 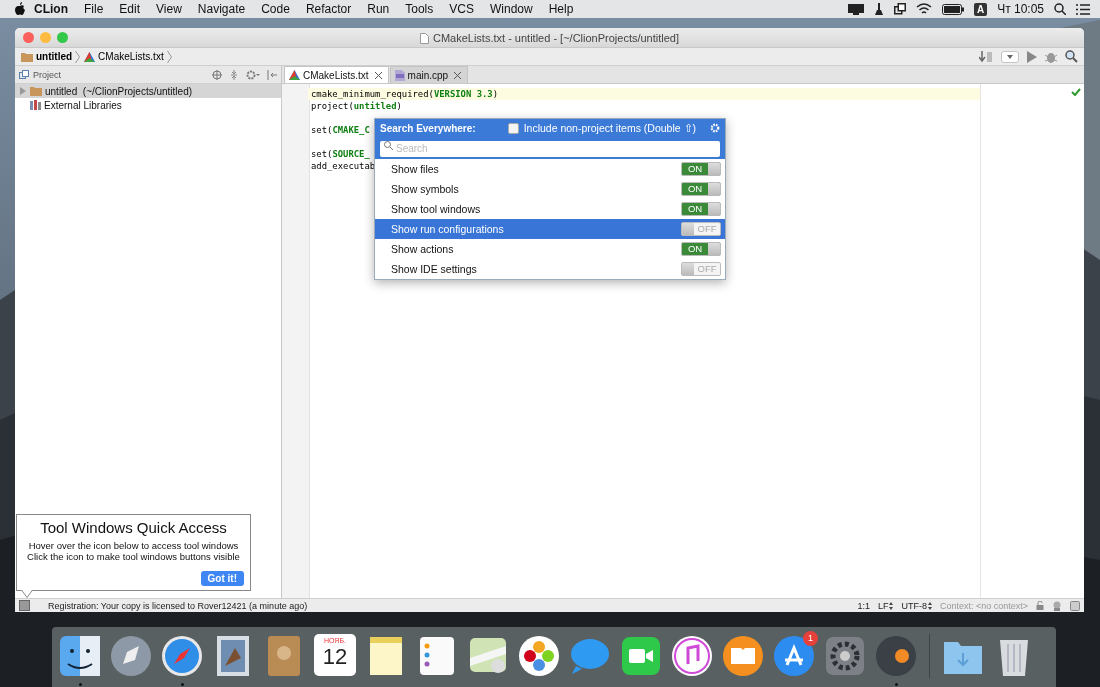 What do you see at coordinates (641, 656) in the screenshot?
I see `video-camera-icon` at bounding box center [641, 656].